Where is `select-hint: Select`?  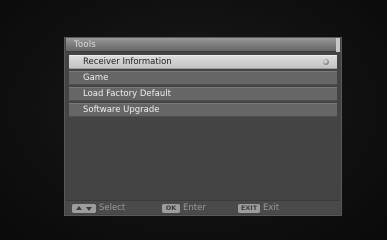 select-hint: Select is located at coordinates (98, 208).